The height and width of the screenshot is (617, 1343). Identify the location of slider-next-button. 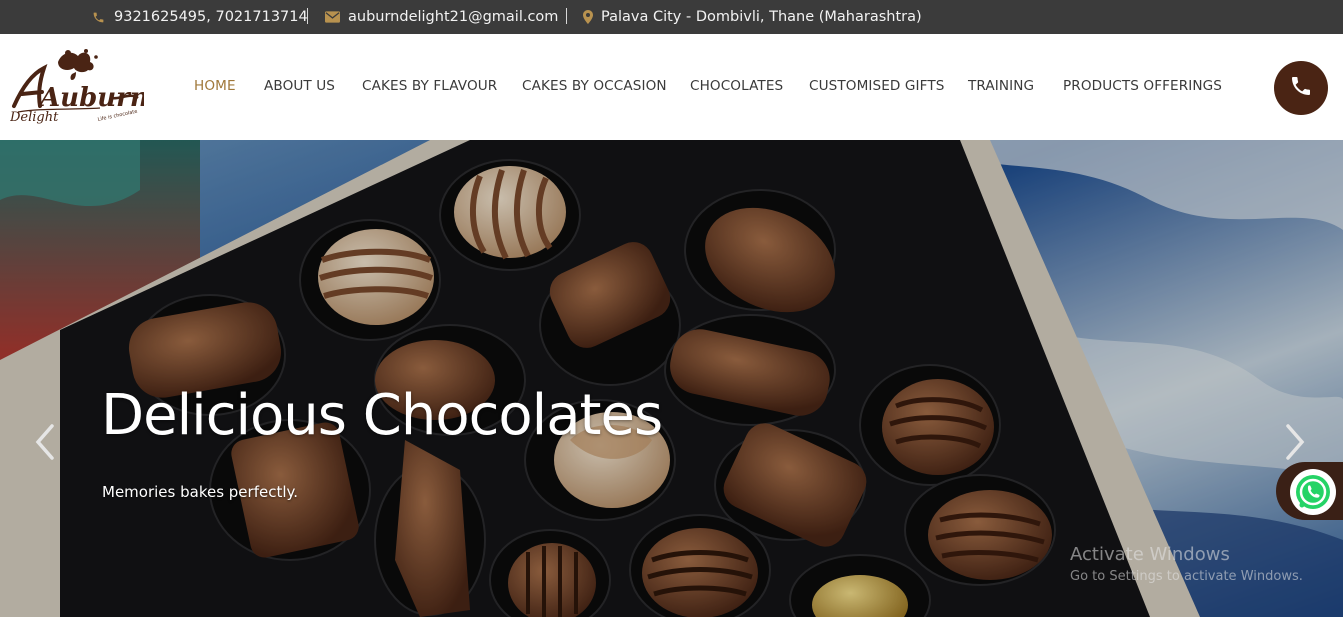
(1295, 442).